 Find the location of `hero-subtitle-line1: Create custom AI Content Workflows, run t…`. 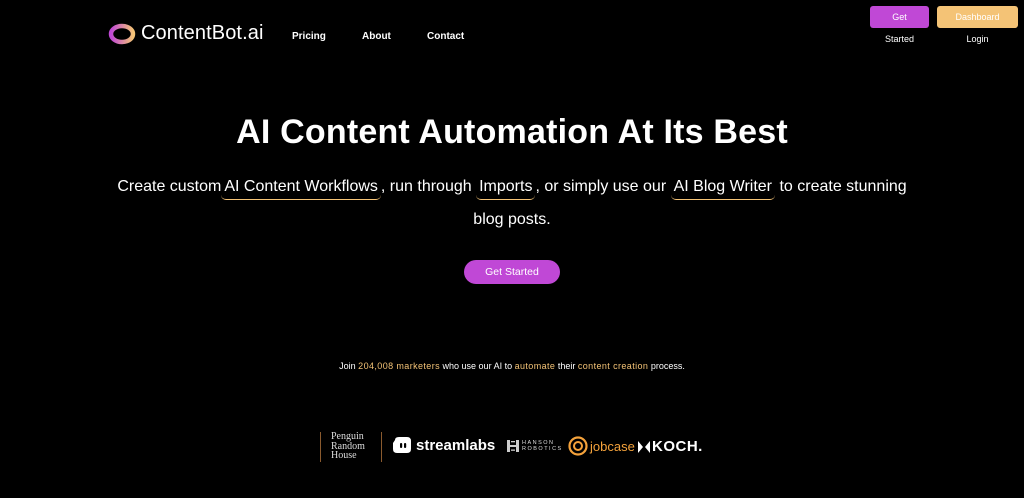

hero-subtitle-line1: Create custom AI Content Workflows, run t… is located at coordinates (512, 186).